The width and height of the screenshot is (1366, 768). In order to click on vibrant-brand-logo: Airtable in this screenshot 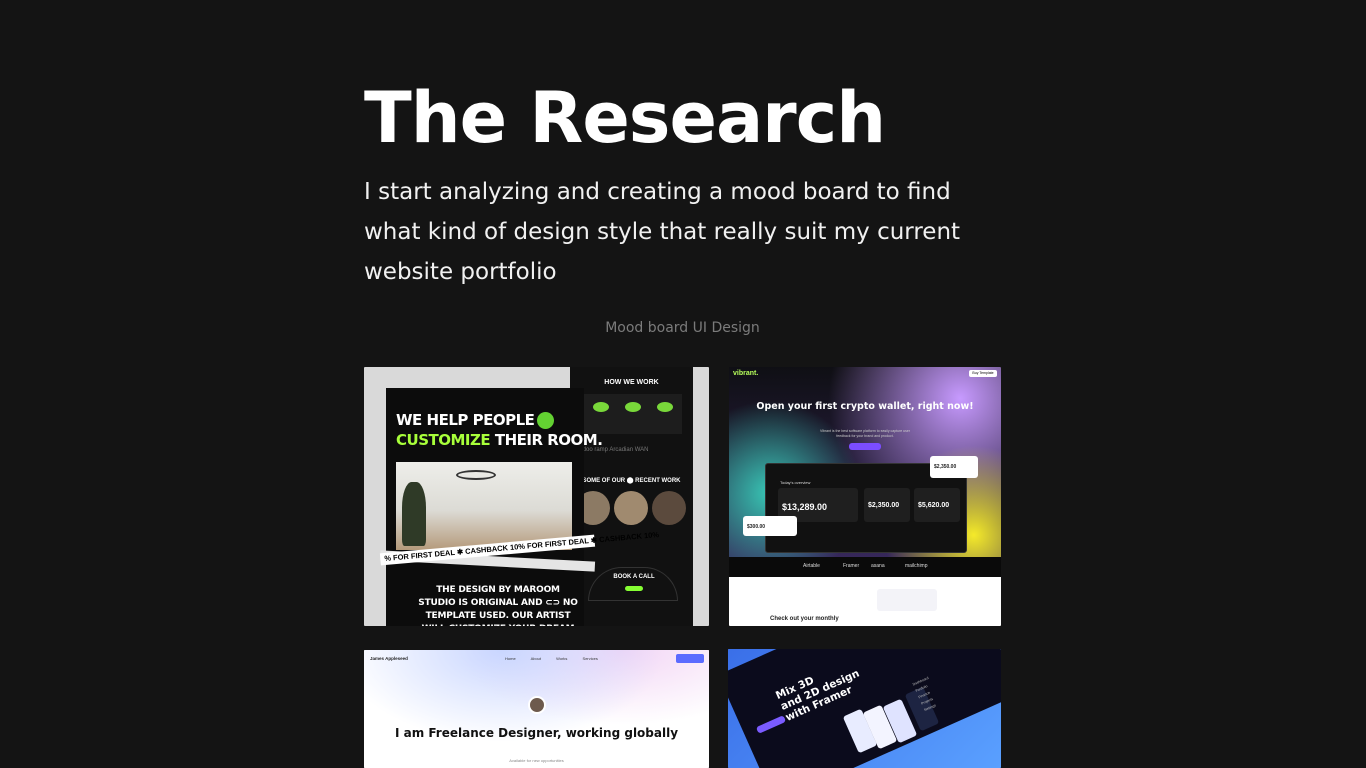, I will do `click(811, 566)`.